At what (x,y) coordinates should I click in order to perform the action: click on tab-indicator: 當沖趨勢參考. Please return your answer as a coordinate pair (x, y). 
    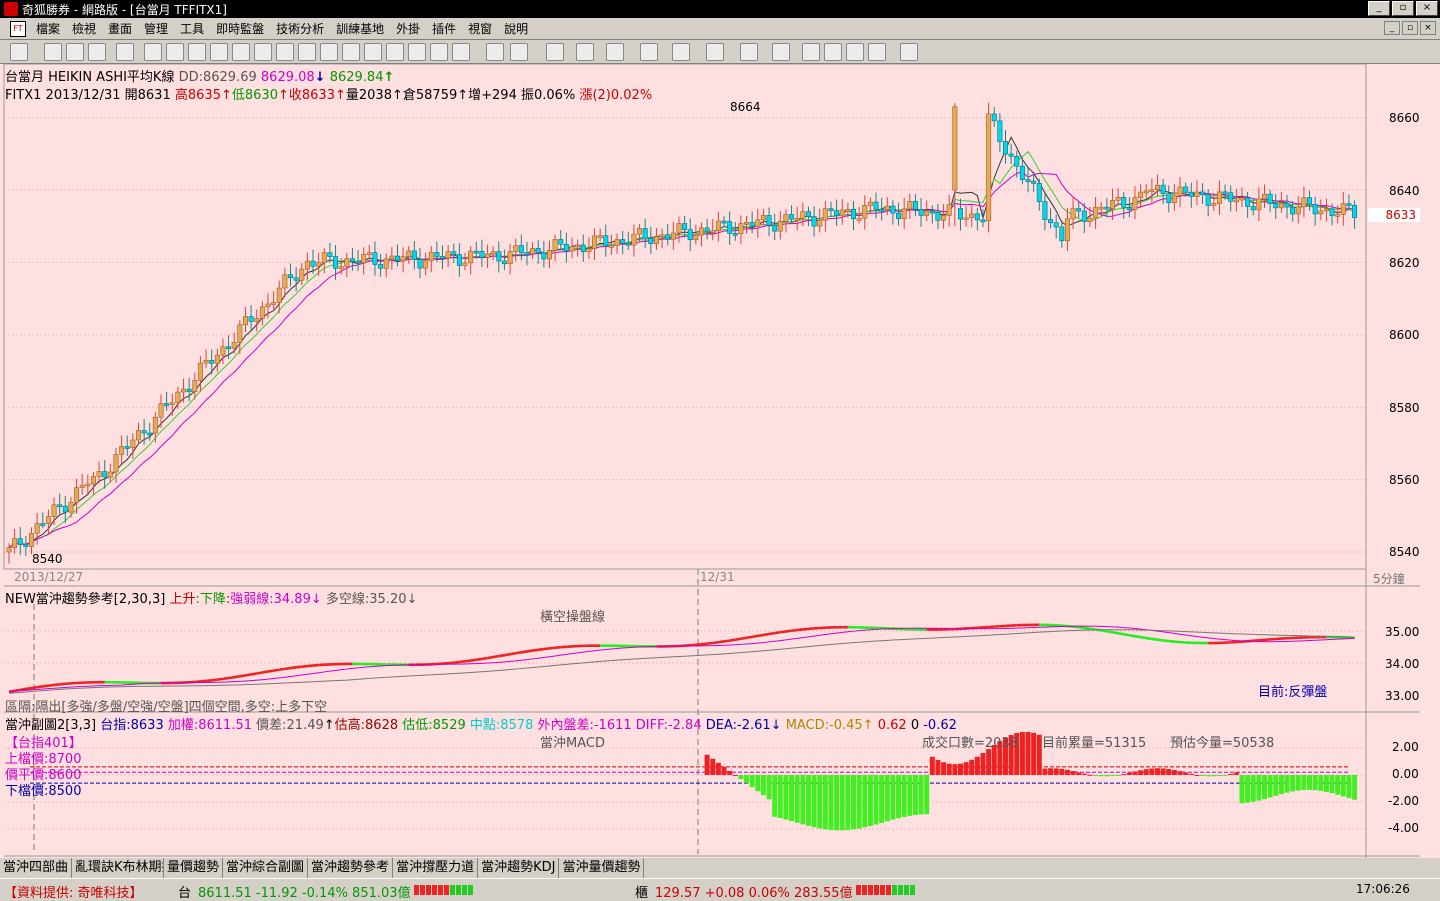
    Looking at the image, I should click on (350, 868).